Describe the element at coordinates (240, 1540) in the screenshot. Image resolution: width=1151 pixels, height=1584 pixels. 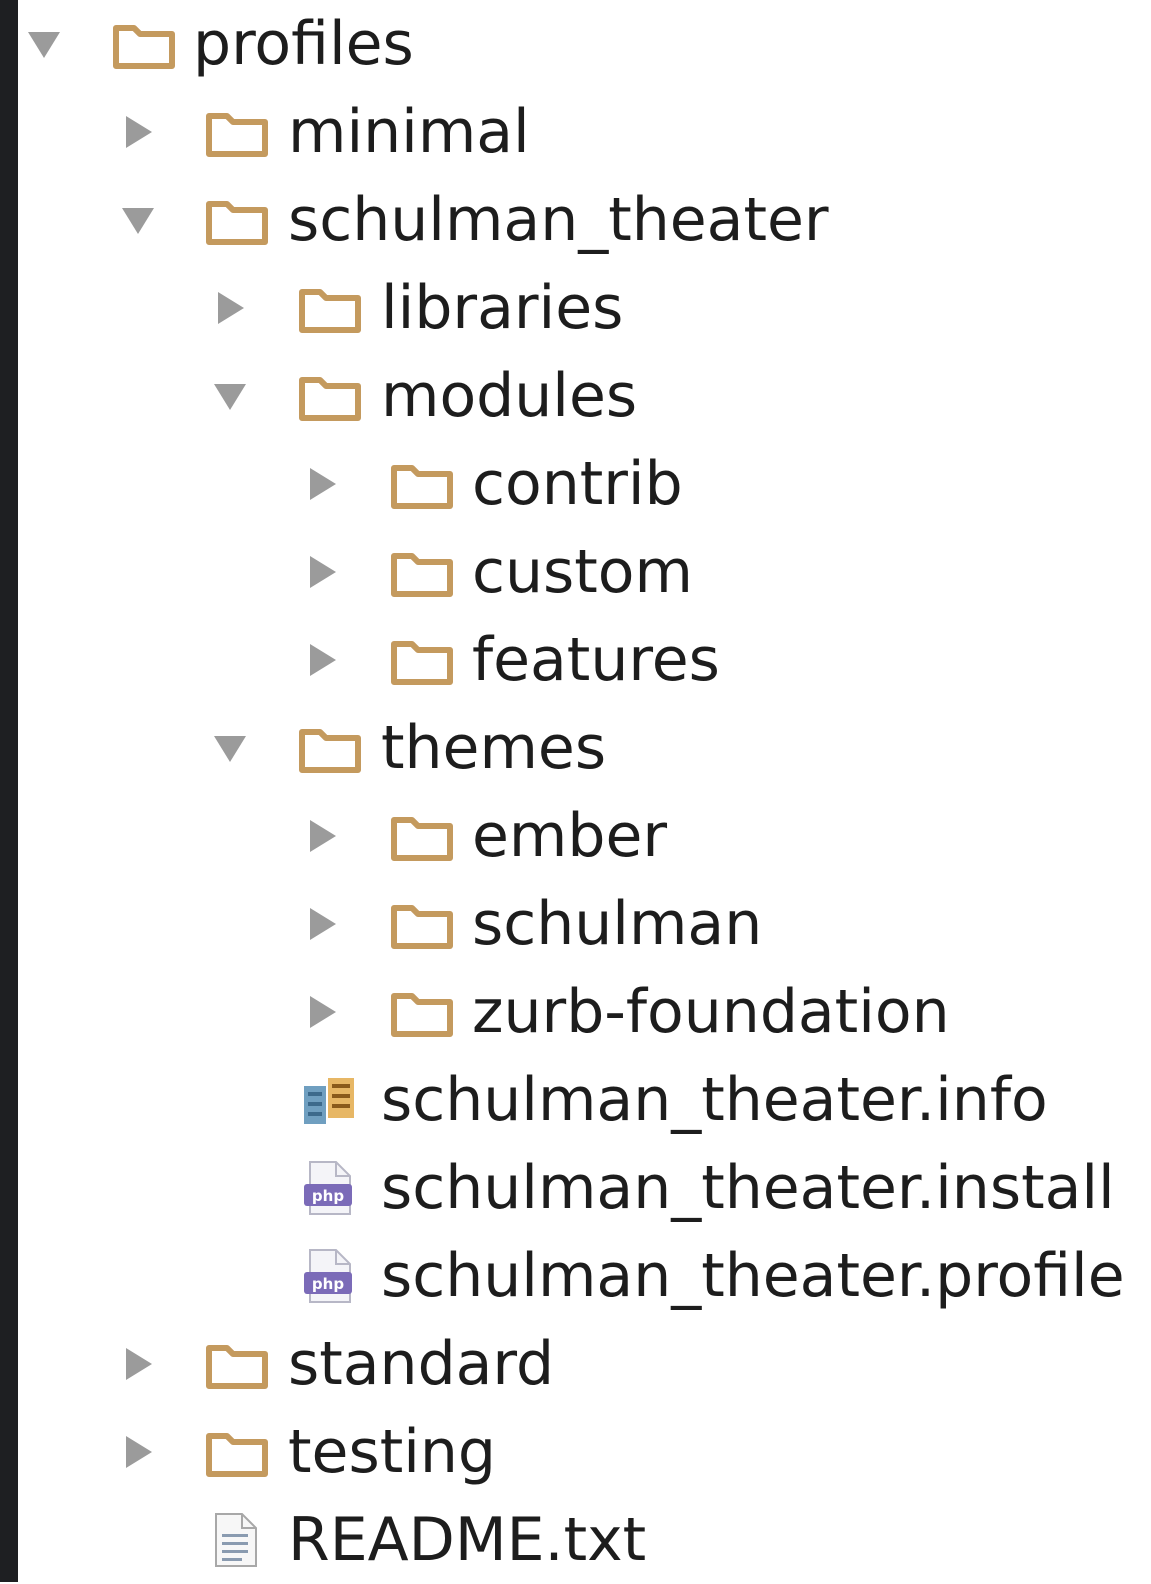
I see `text-file-icon` at that location.